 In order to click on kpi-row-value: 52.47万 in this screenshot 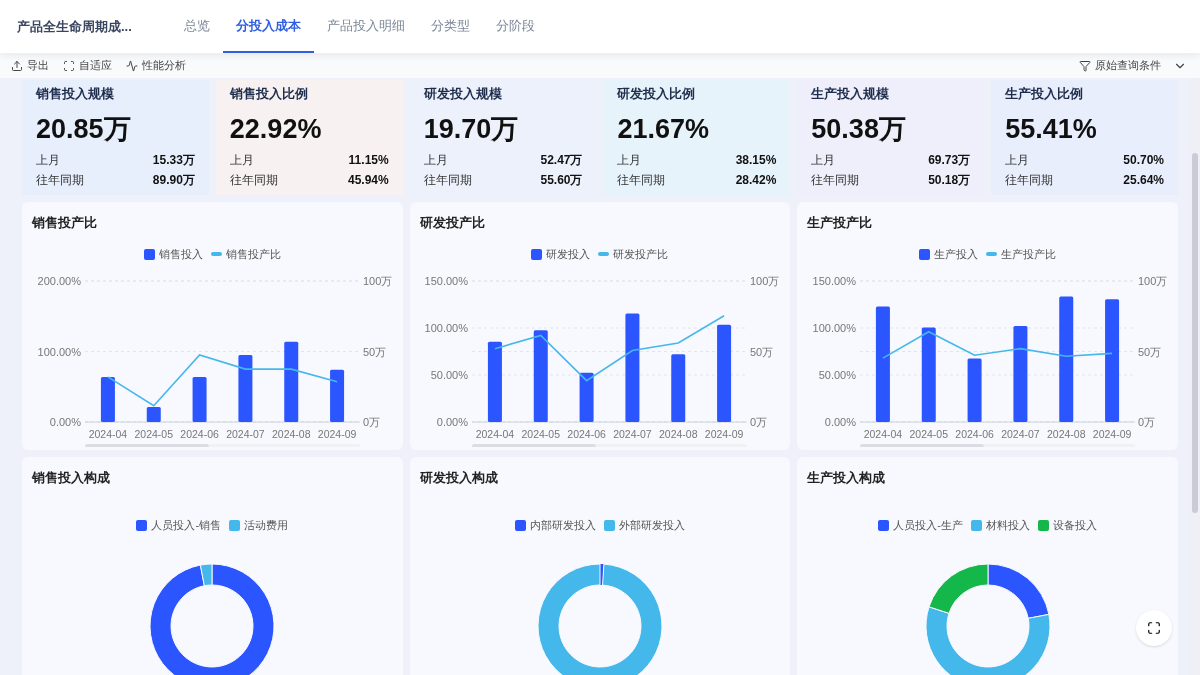, I will do `click(561, 160)`.